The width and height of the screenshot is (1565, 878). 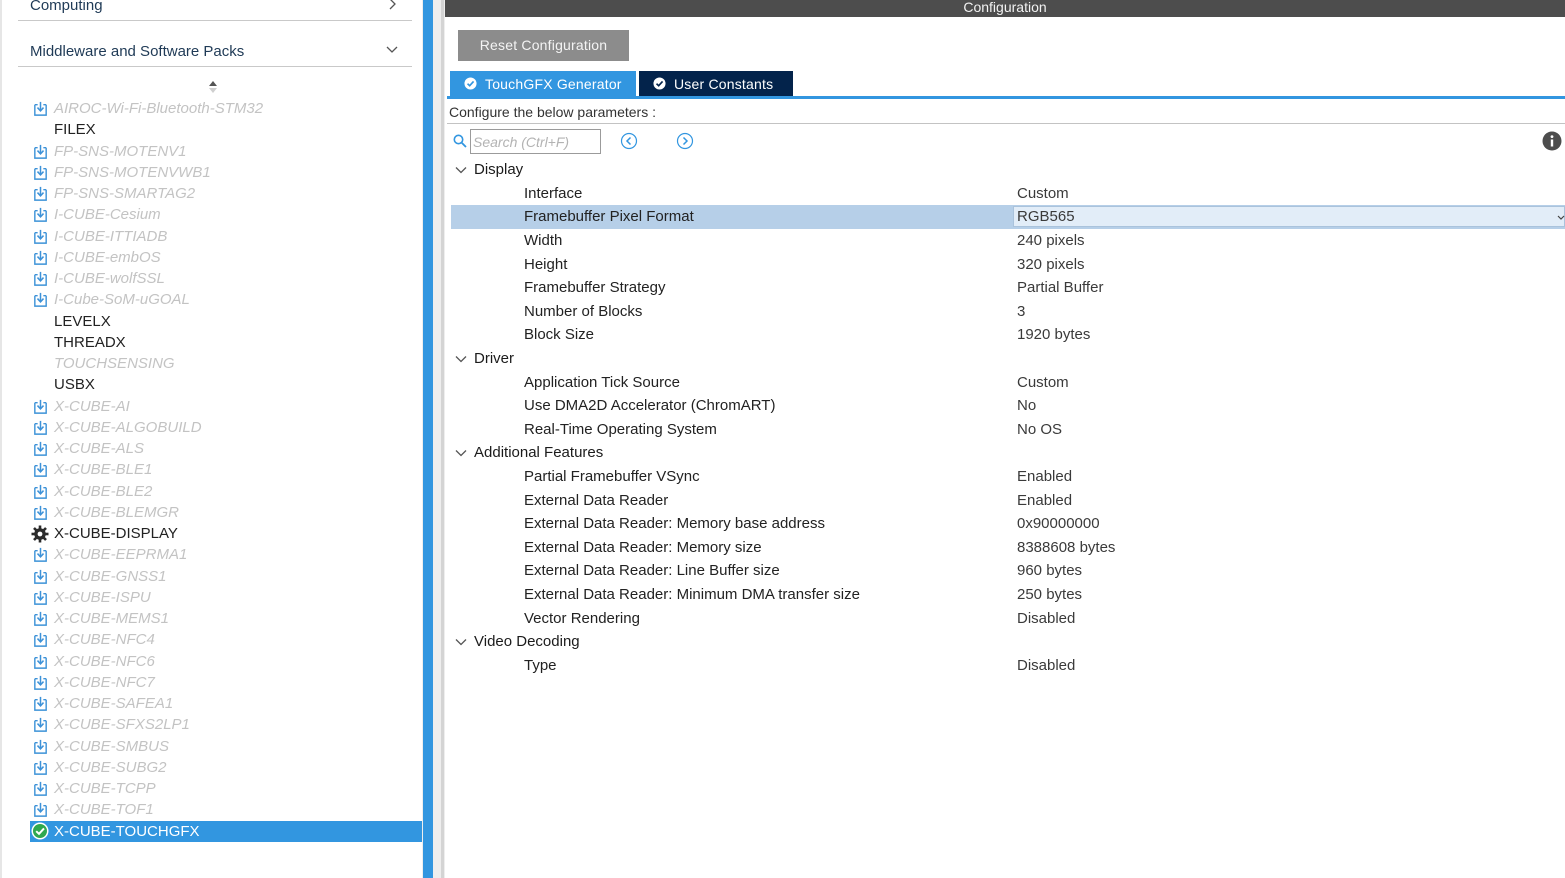 I want to click on search-input, so click(x=535, y=141).